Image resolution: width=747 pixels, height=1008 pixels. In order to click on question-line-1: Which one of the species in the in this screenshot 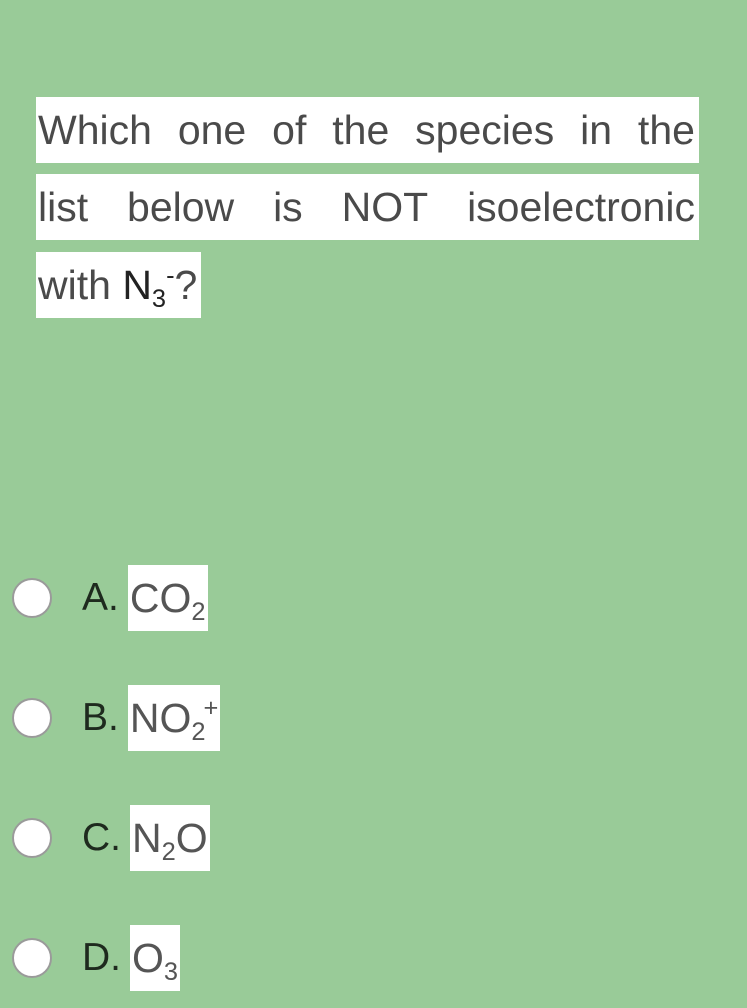, I will do `click(367, 130)`.